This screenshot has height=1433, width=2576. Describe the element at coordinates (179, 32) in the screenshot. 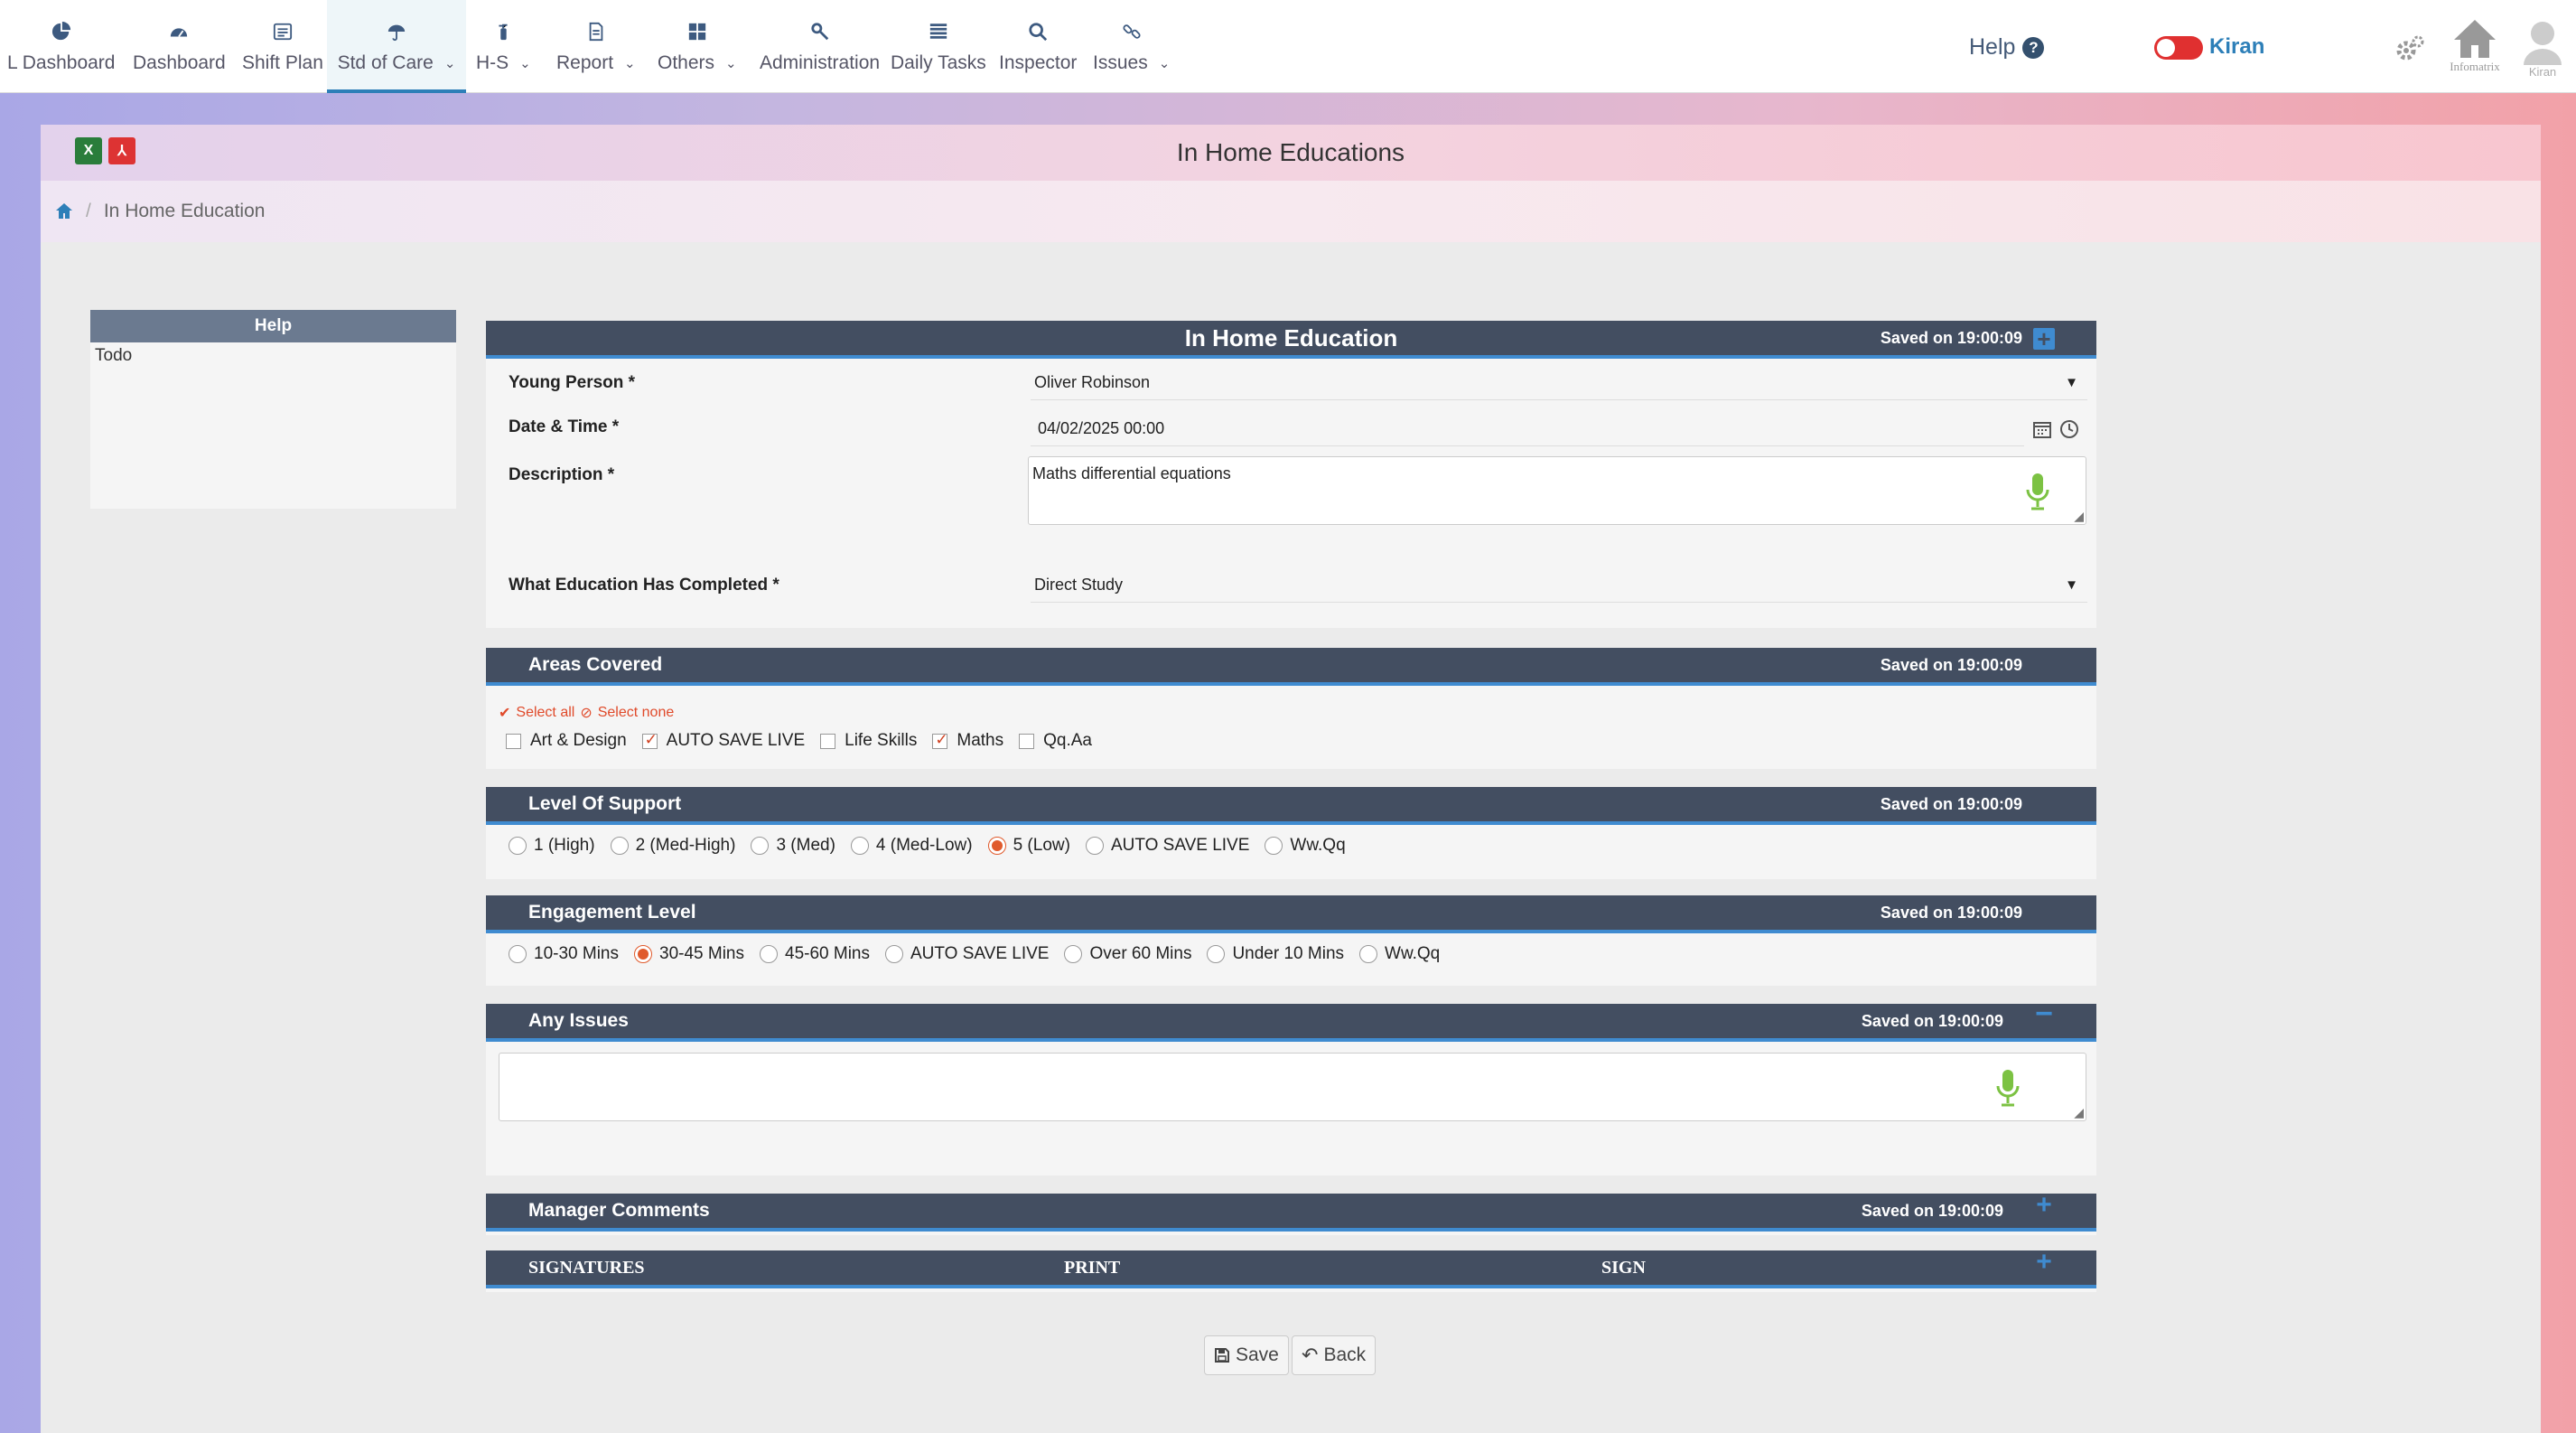

I see `speedometer-icon` at that location.